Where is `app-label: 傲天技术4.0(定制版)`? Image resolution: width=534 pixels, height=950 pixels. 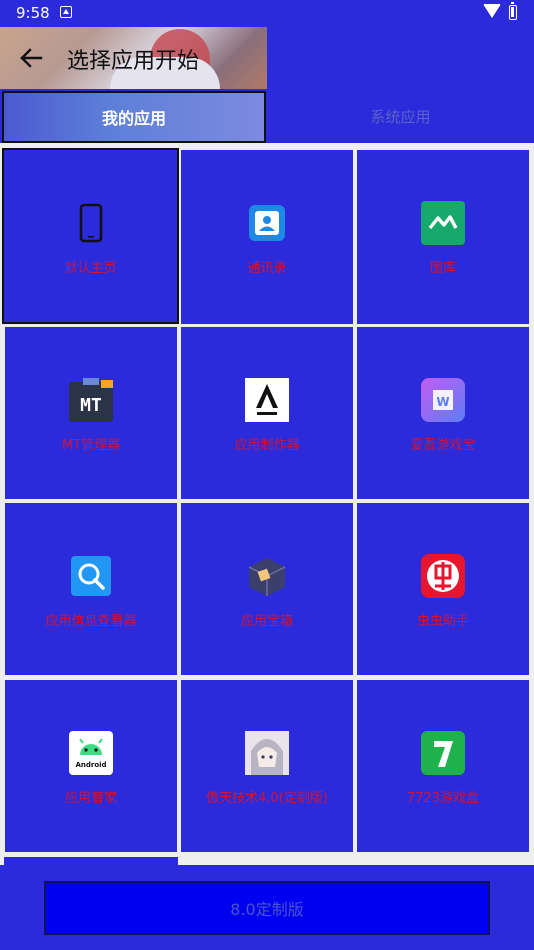 app-label: 傲天技术4.0(定制版) is located at coordinates (267, 798).